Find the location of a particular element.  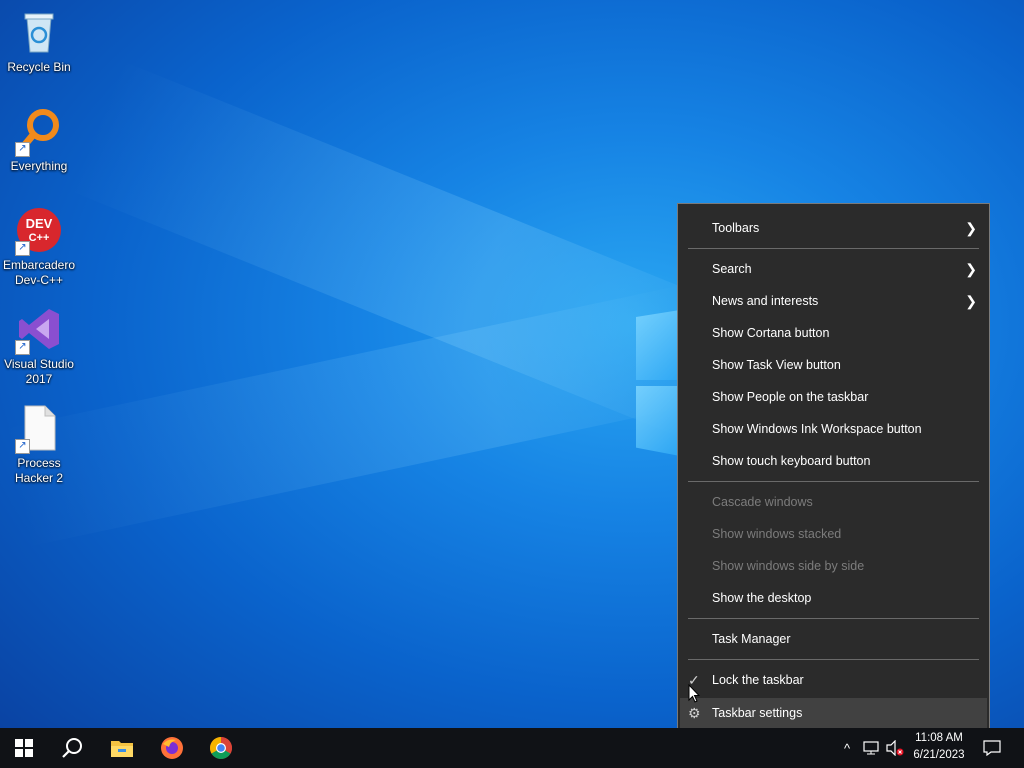

firefox-icon is located at coordinates (172, 748).